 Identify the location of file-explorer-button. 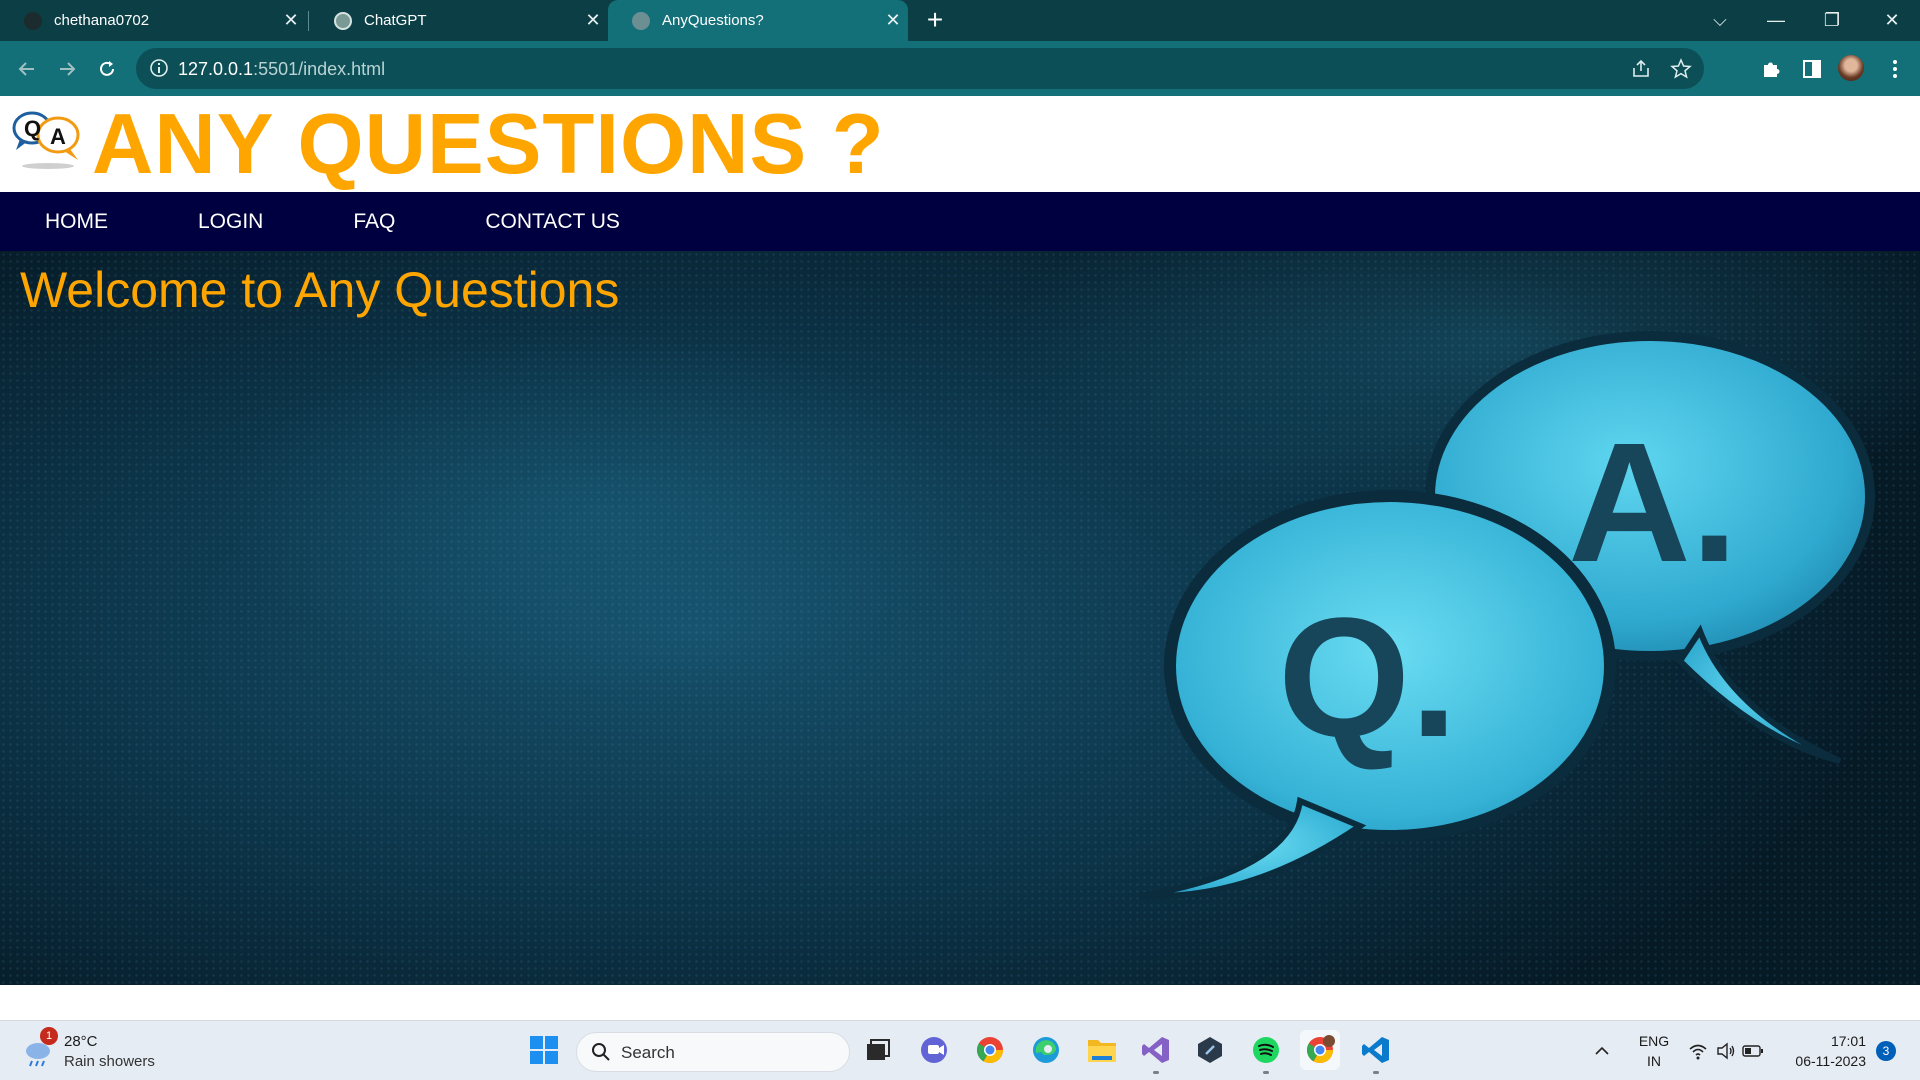
(1102, 1050).